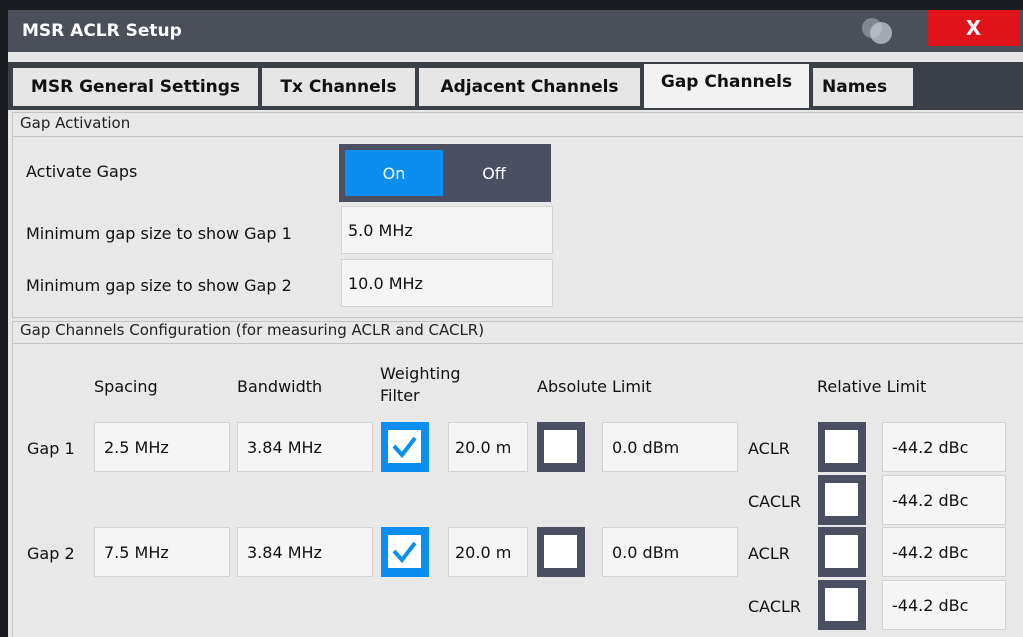 The height and width of the screenshot is (637, 1023). Describe the element at coordinates (159, 285) in the screenshot. I see `min-gap2-label: Minimum gap size to show Gap 2` at that location.